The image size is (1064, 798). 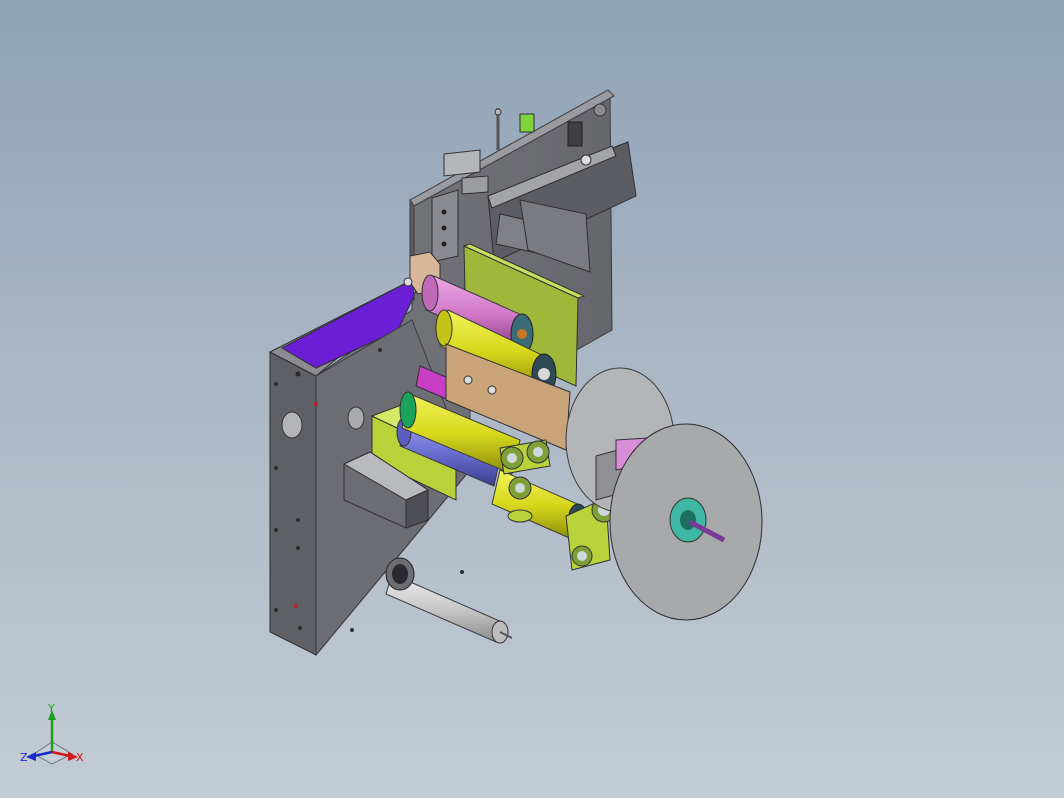 What do you see at coordinates (80, 757) in the screenshot?
I see `x-axis-label: X` at bounding box center [80, 757].